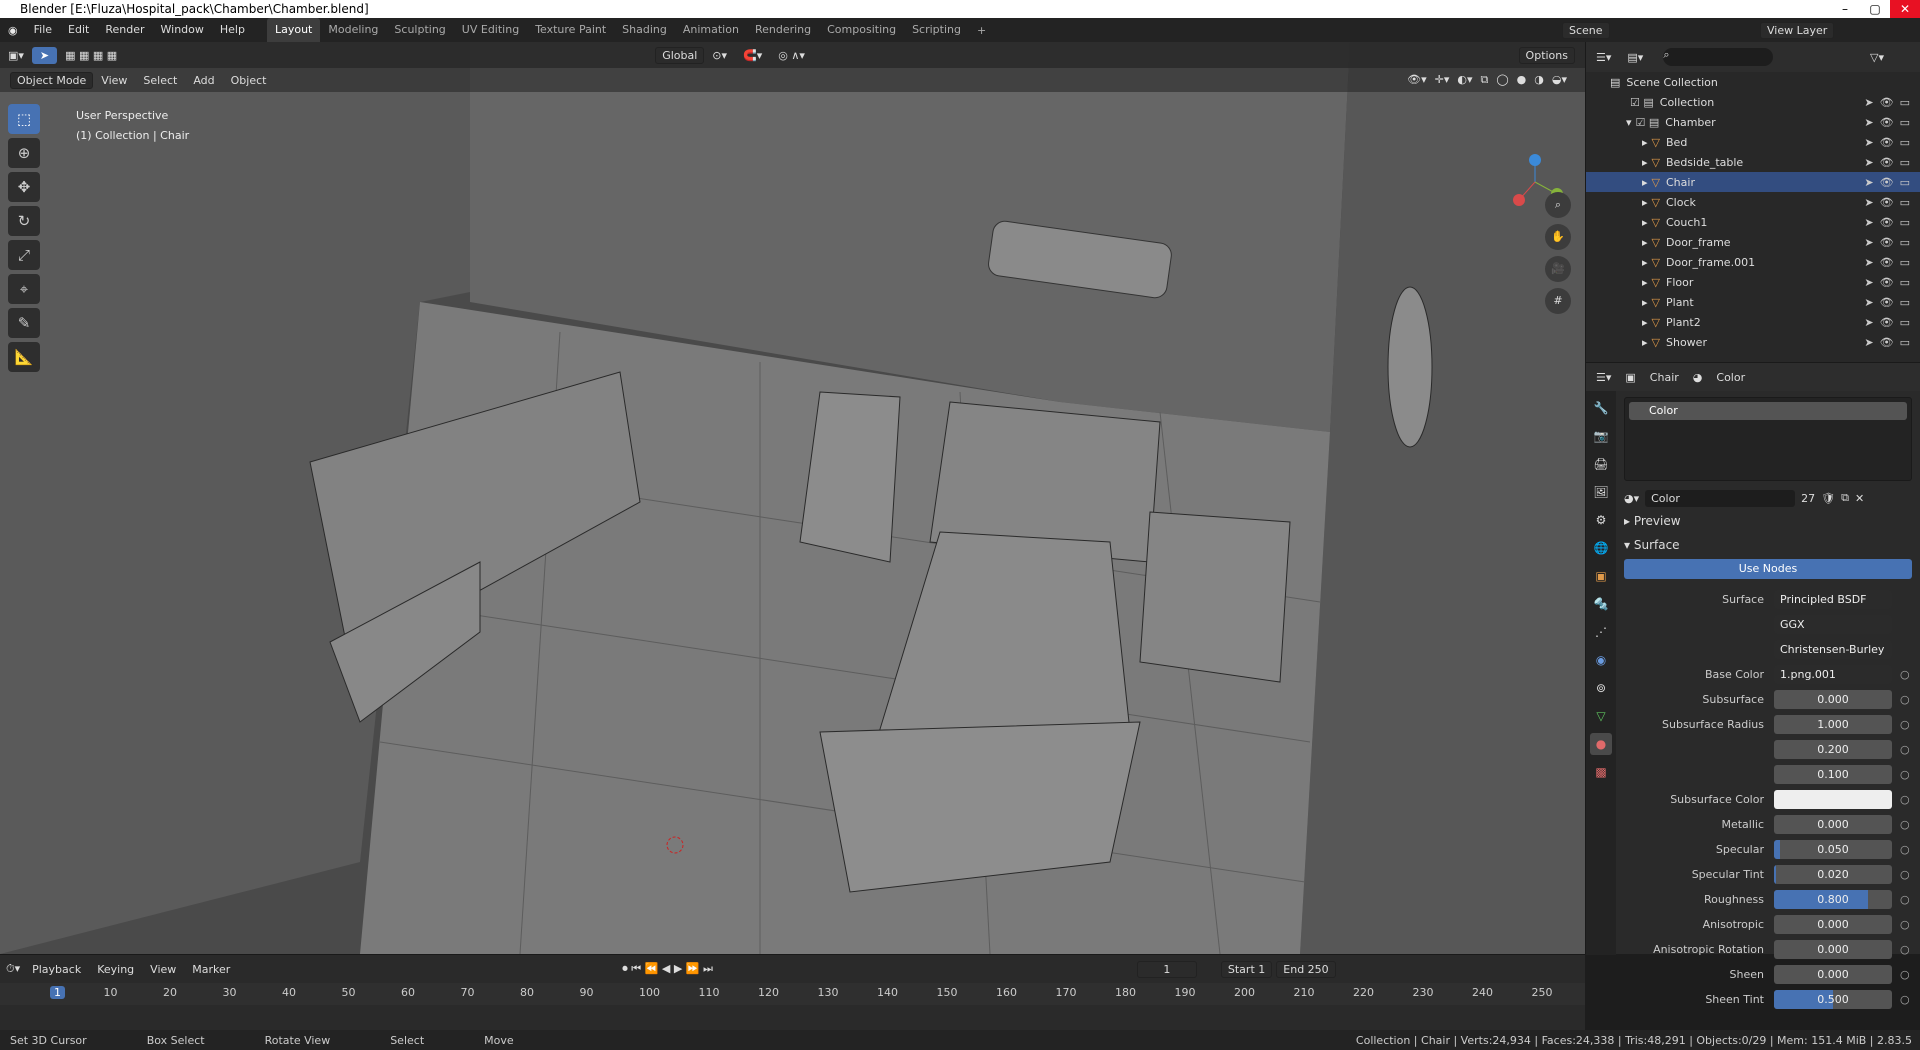  What do you see at coordinates (1464, 80) in the screenshot?
I see `overlay-icon: ◐▾` at bounding box center [1464, 80].